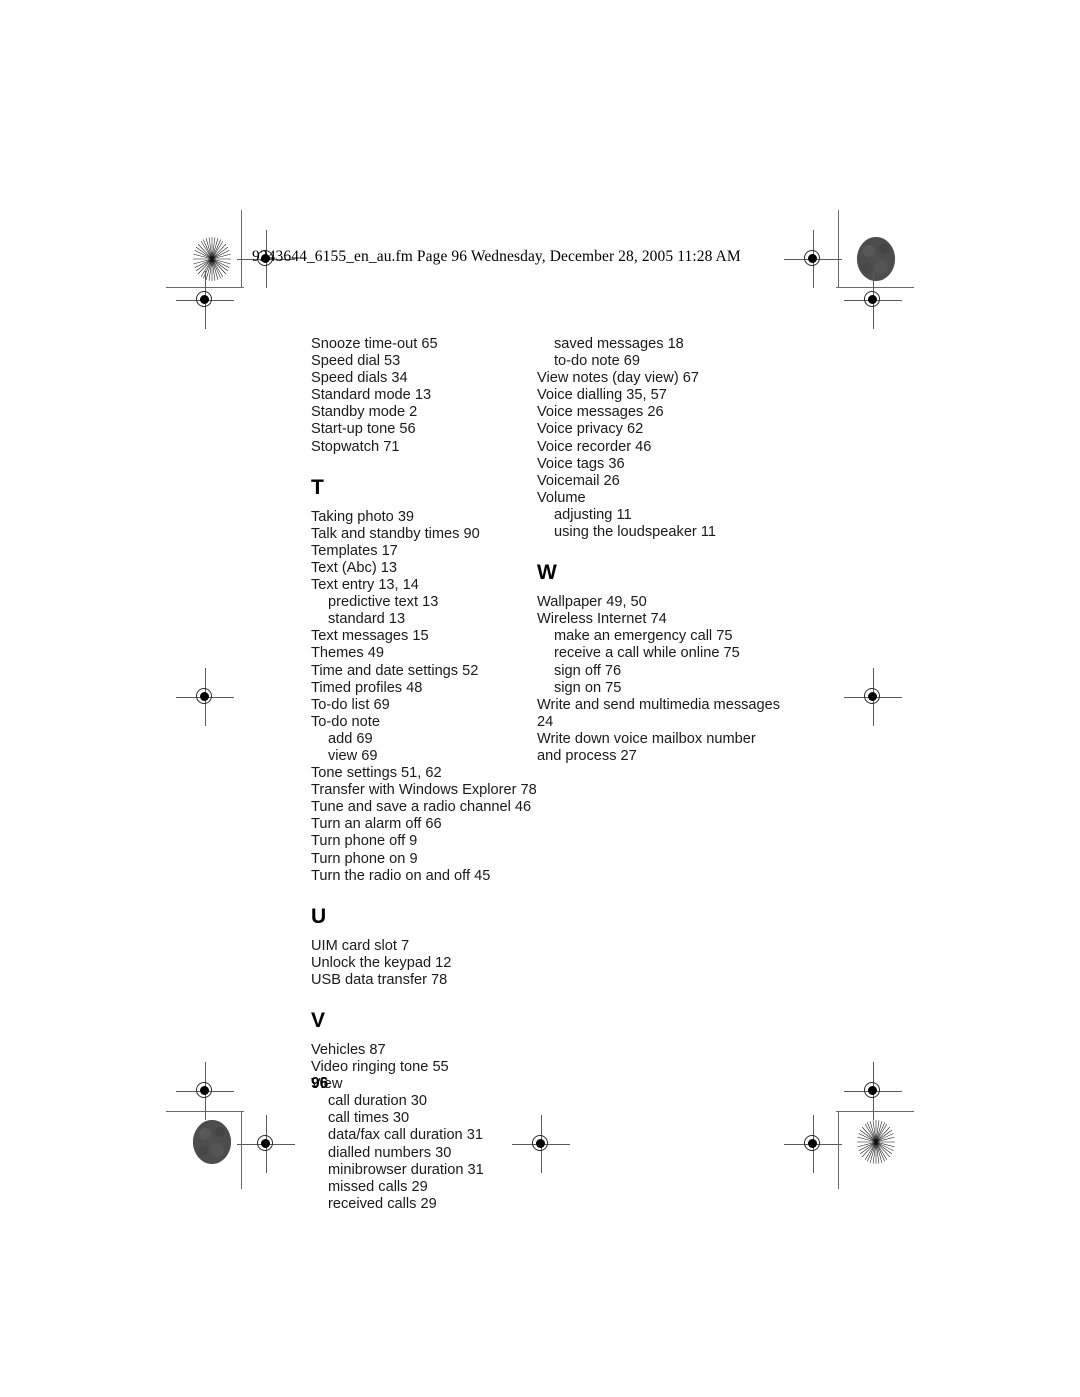  What do you see at coordinates (592, 602) in the screenshot?
I see `index-entry: Wallpaper 49, 50` at bounding box center [592, 602].